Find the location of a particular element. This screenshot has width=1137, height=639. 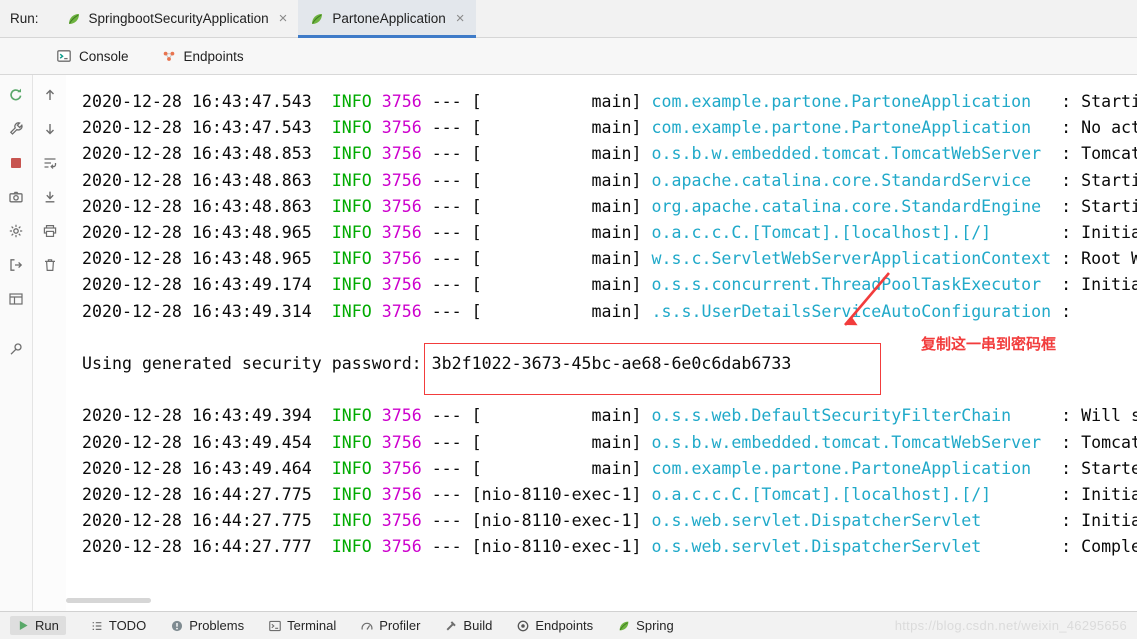

statusbar-item-build: Build is located at coordinates (468, 625).